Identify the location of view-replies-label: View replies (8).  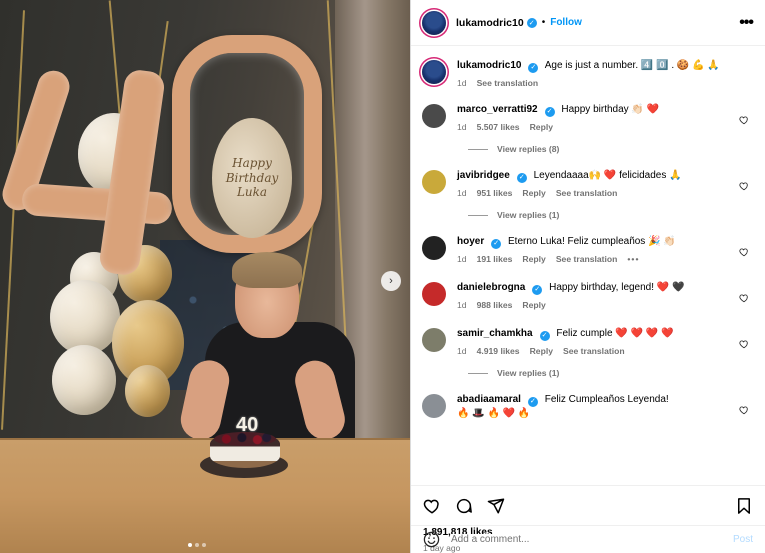
(528, 149).